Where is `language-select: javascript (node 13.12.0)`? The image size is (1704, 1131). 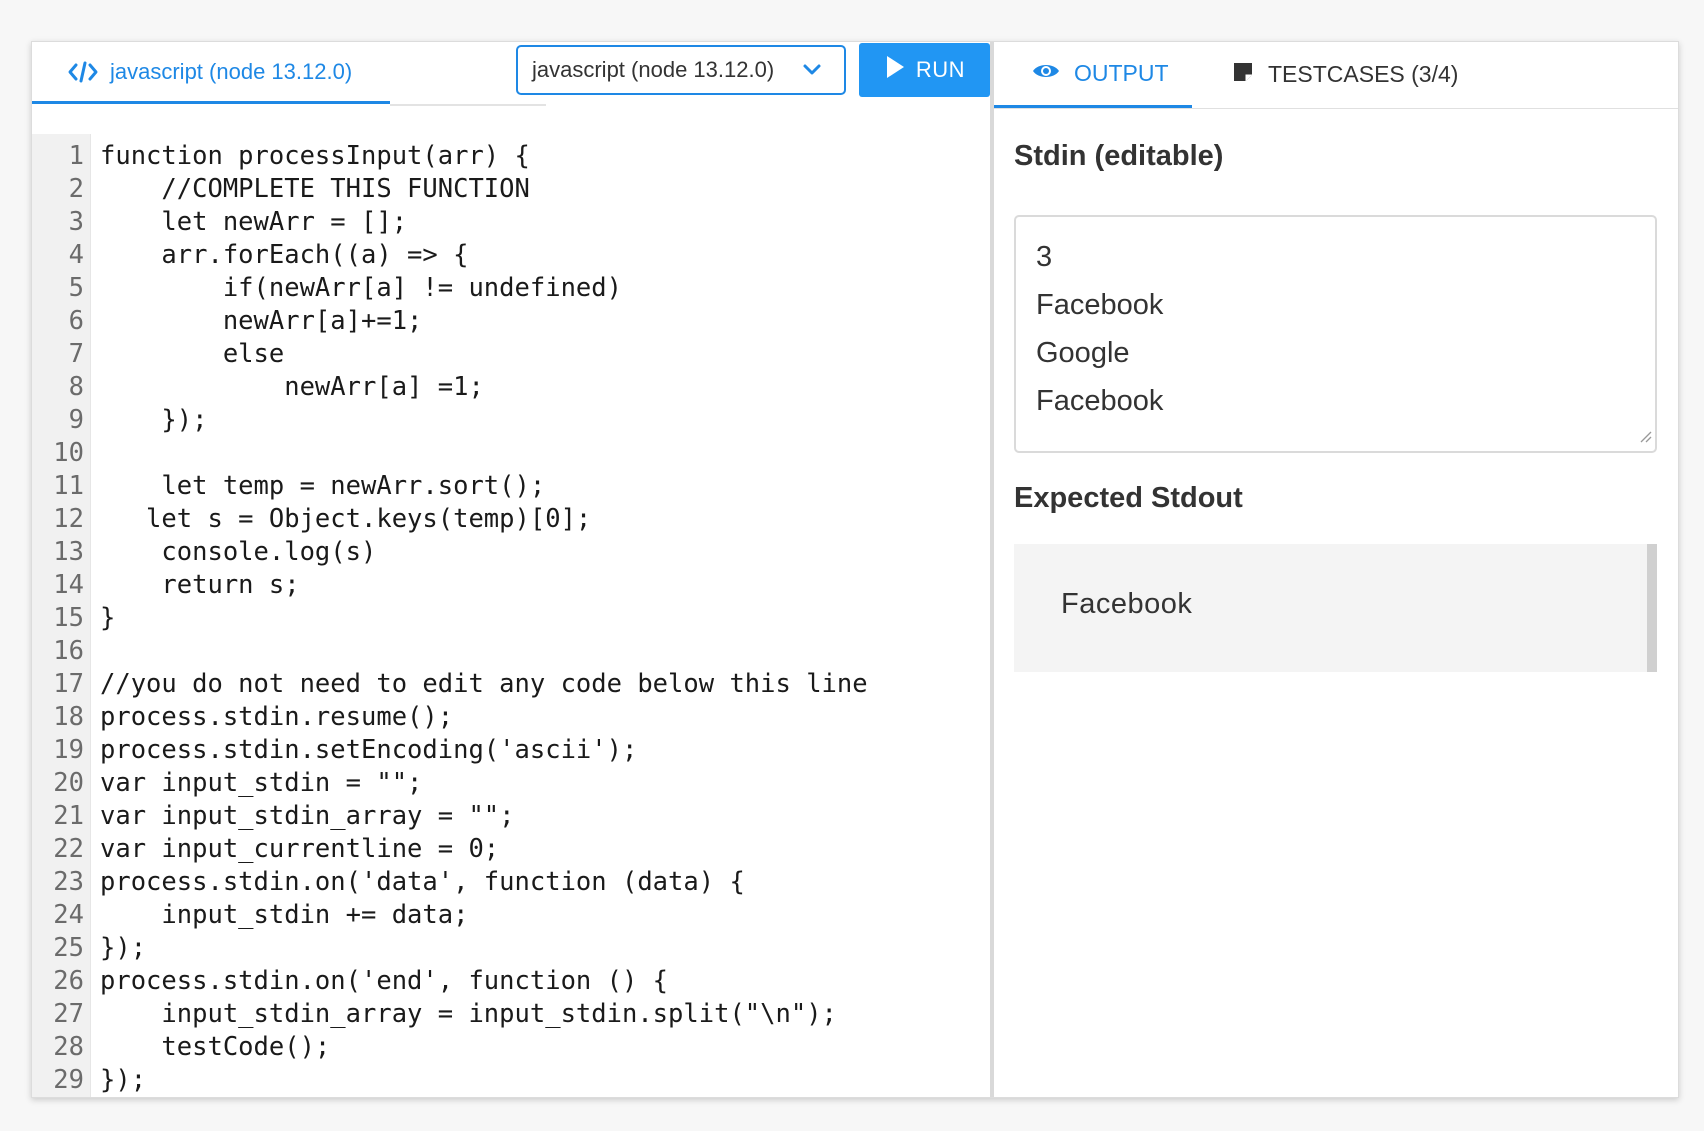 language-select: javascript (node 13.12.0) is located at coordinates (681, 70).